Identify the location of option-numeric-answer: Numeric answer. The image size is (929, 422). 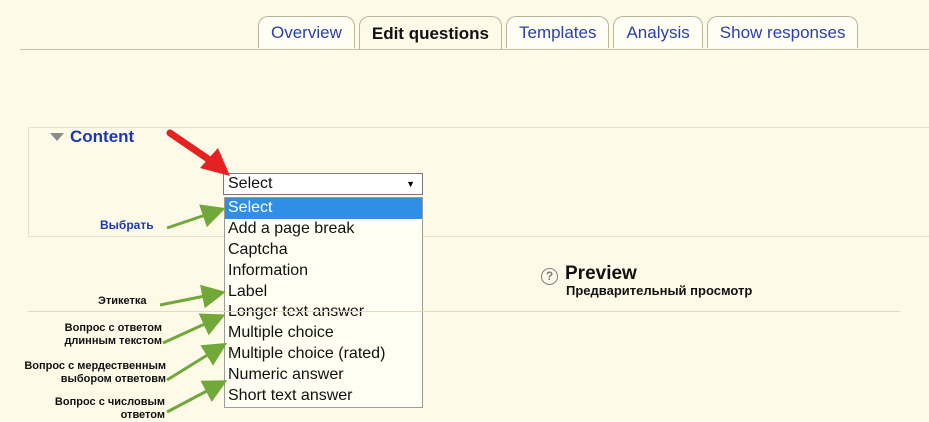
(323, 375).